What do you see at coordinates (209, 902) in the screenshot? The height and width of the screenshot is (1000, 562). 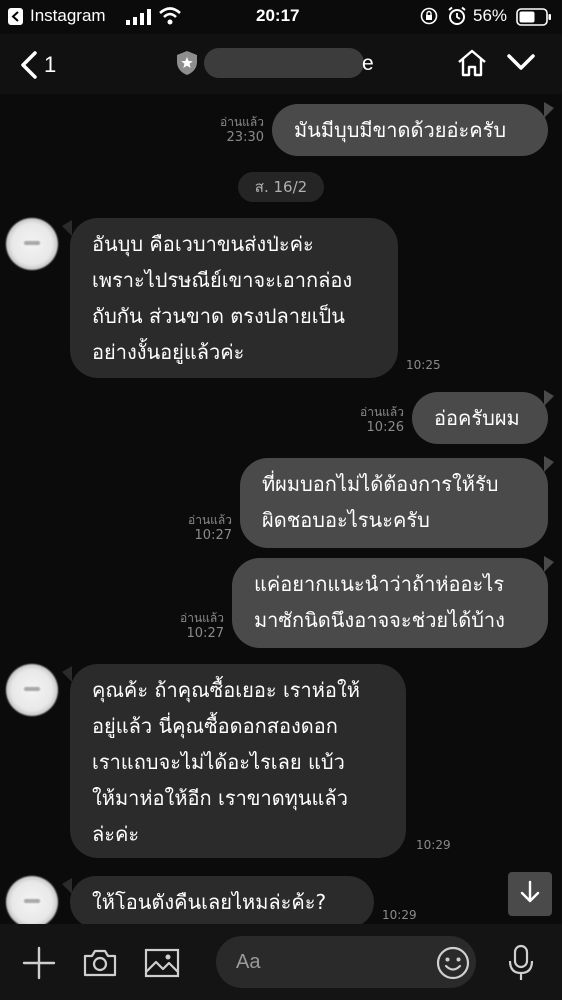 I see `message-text: ให้โอนตังคืนเลยไหมล่ะค้ะ?` at bounding box center [209, 902].